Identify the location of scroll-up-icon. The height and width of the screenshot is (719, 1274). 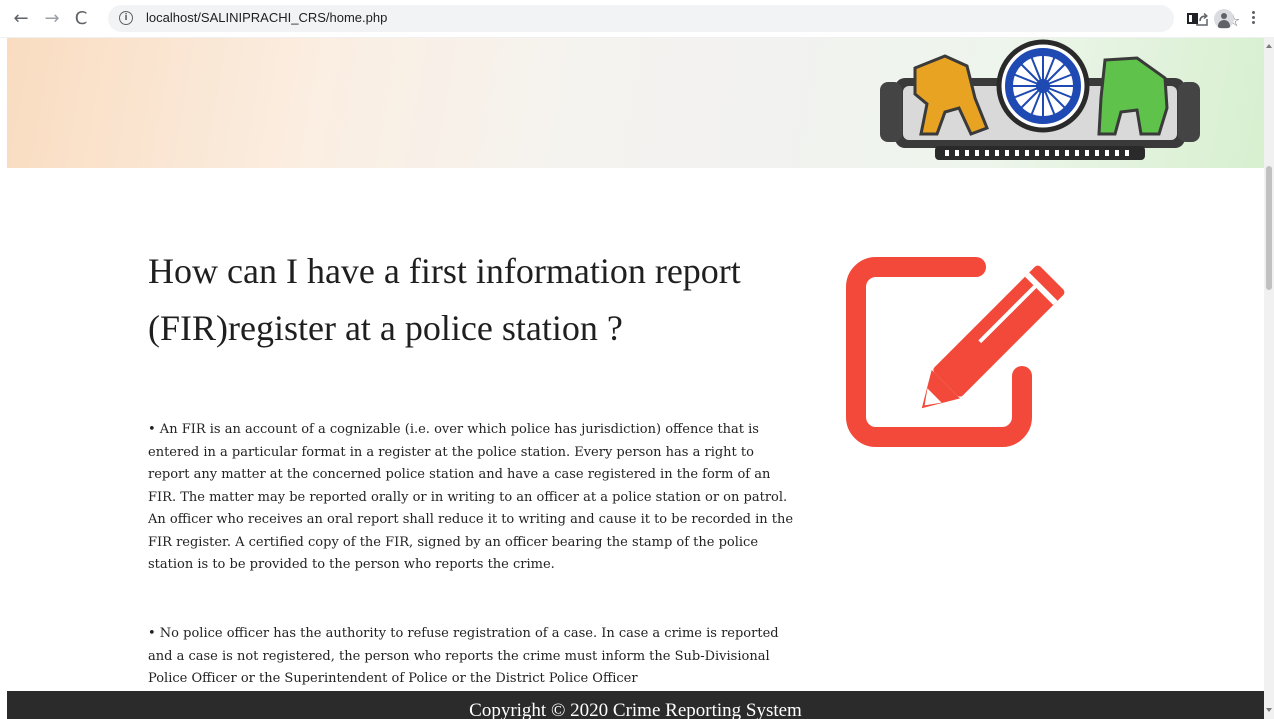
(1269, 46).